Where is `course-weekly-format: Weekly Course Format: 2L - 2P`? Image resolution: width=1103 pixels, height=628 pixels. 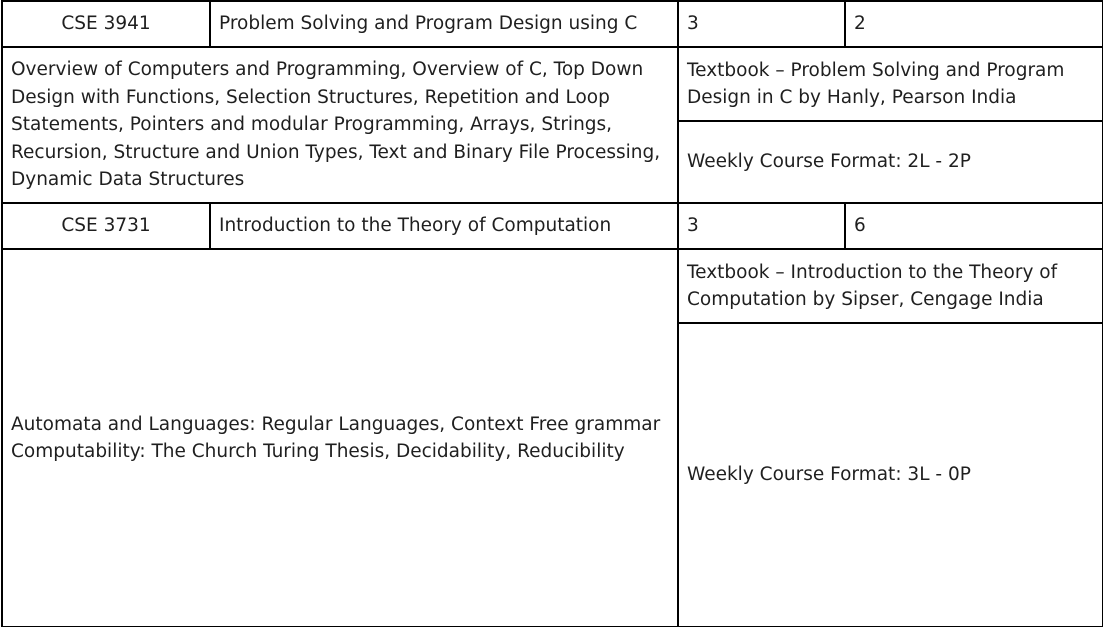 course-weekly-format: Weekly Course Format: 2L - 2P is located at coordinates (890, 162).